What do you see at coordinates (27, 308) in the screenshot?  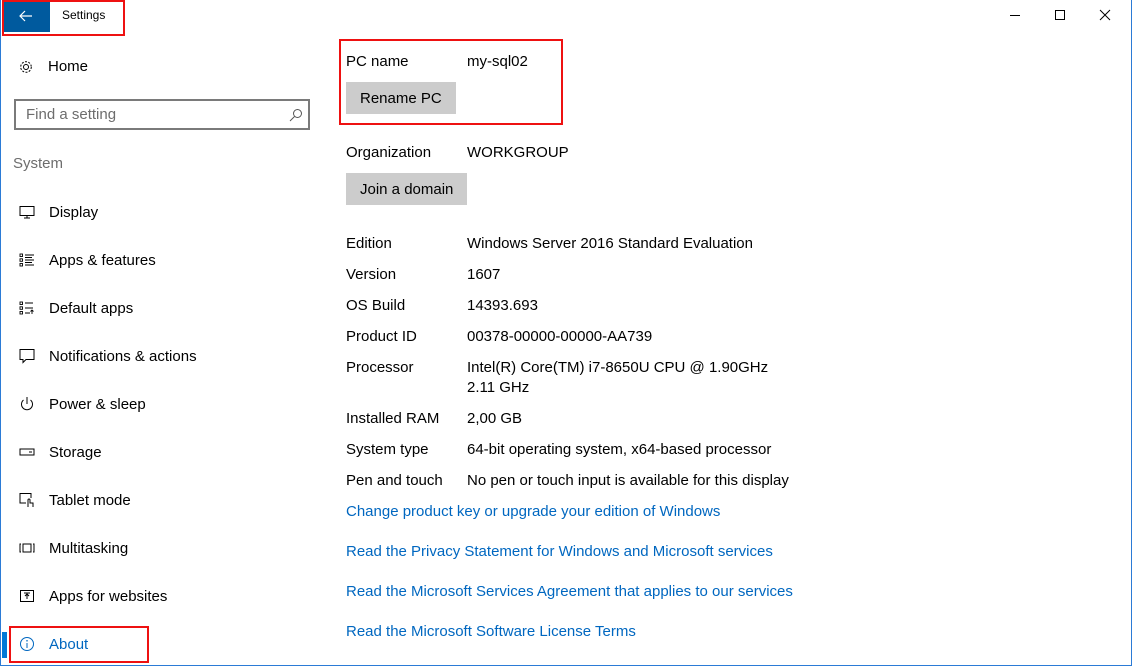 I see `default-apps-icon` at bounding box center [27, 308].